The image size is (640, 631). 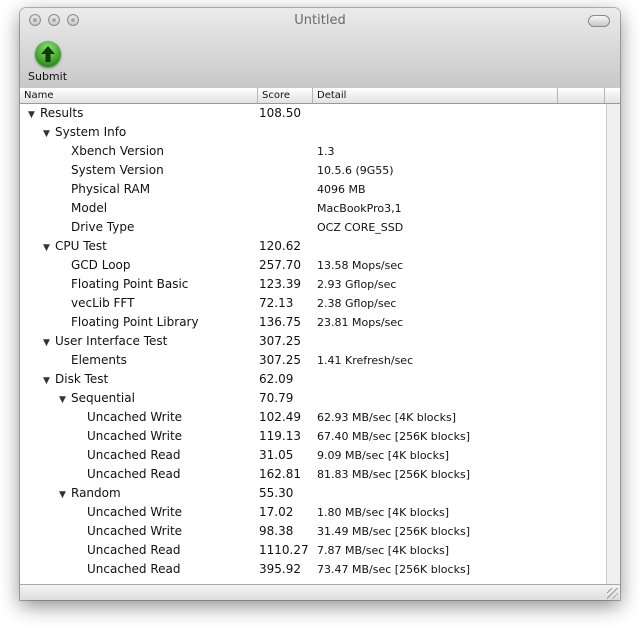 I want to click on row-detail: 2.38 Gflop/sec, so click(x=357, y=303).